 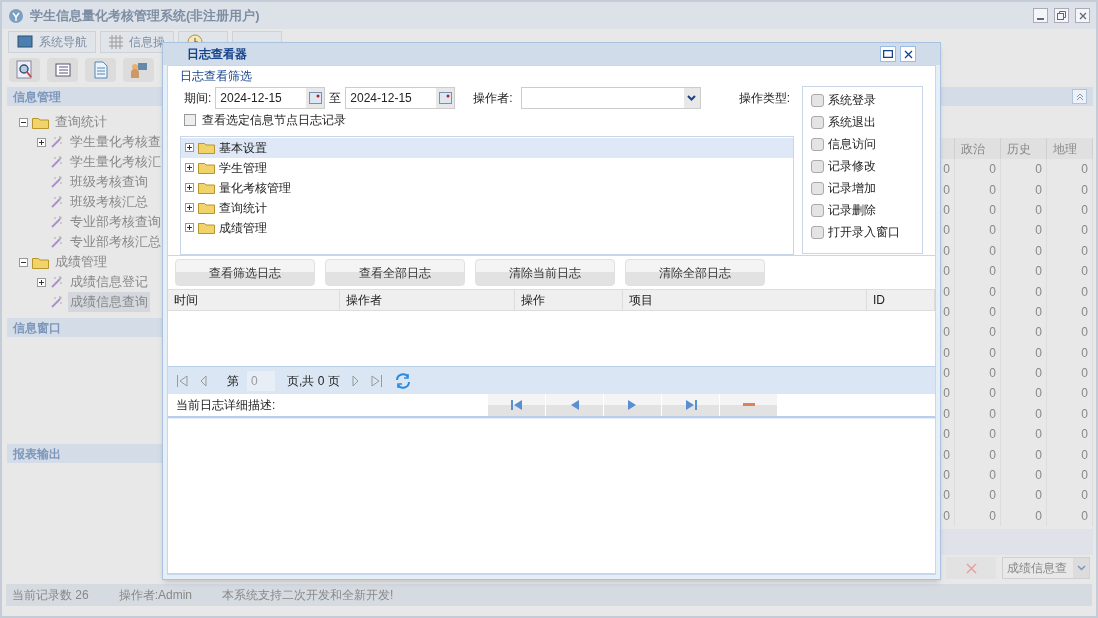 I want to click on section-legend: 日志查看筛选, so click(x=216, y=76).